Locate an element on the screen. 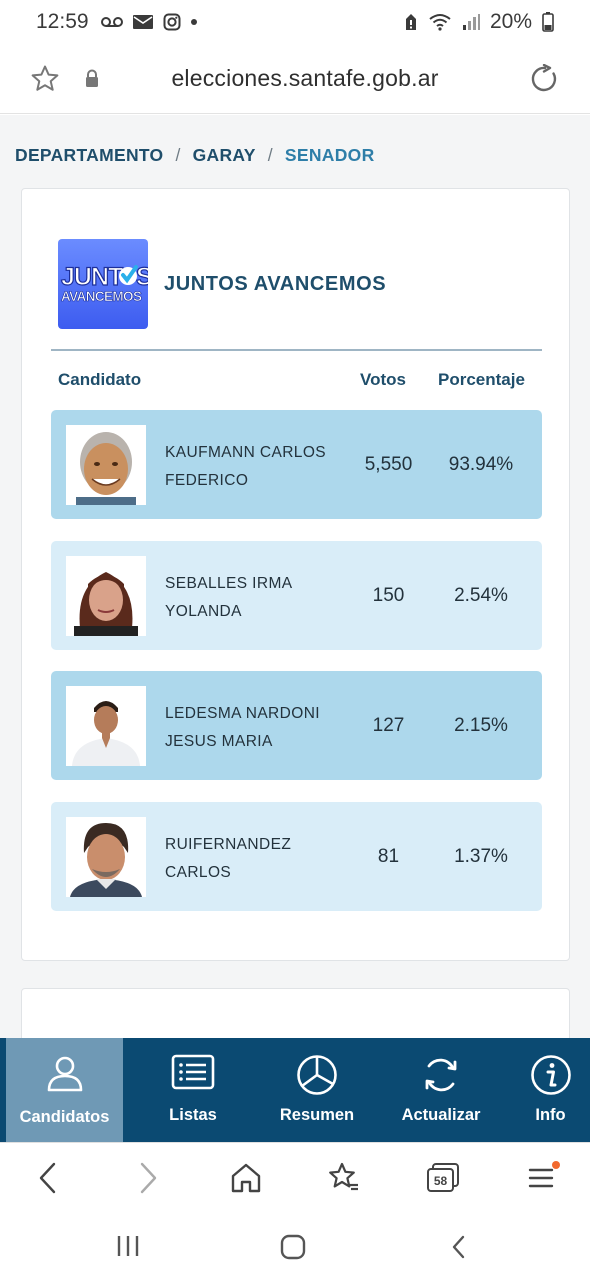  browser-toolbar: 58 is located at coordinates (295, 1177).